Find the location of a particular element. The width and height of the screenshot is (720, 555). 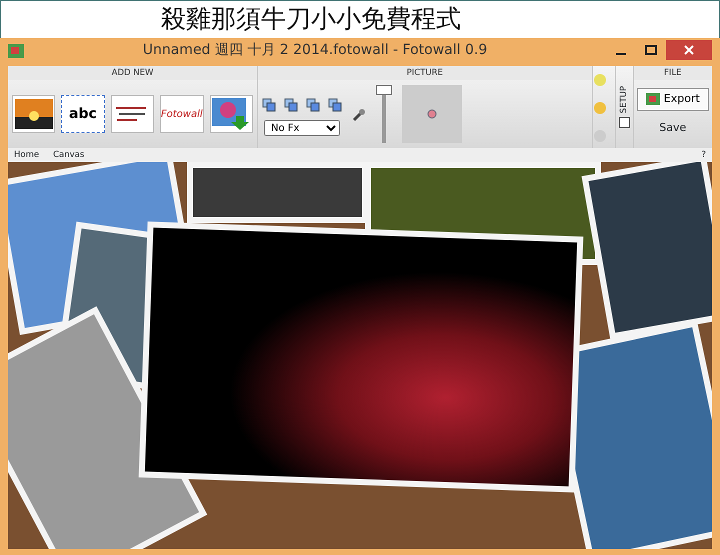

handle-icon is located at coordinates (432, 114).